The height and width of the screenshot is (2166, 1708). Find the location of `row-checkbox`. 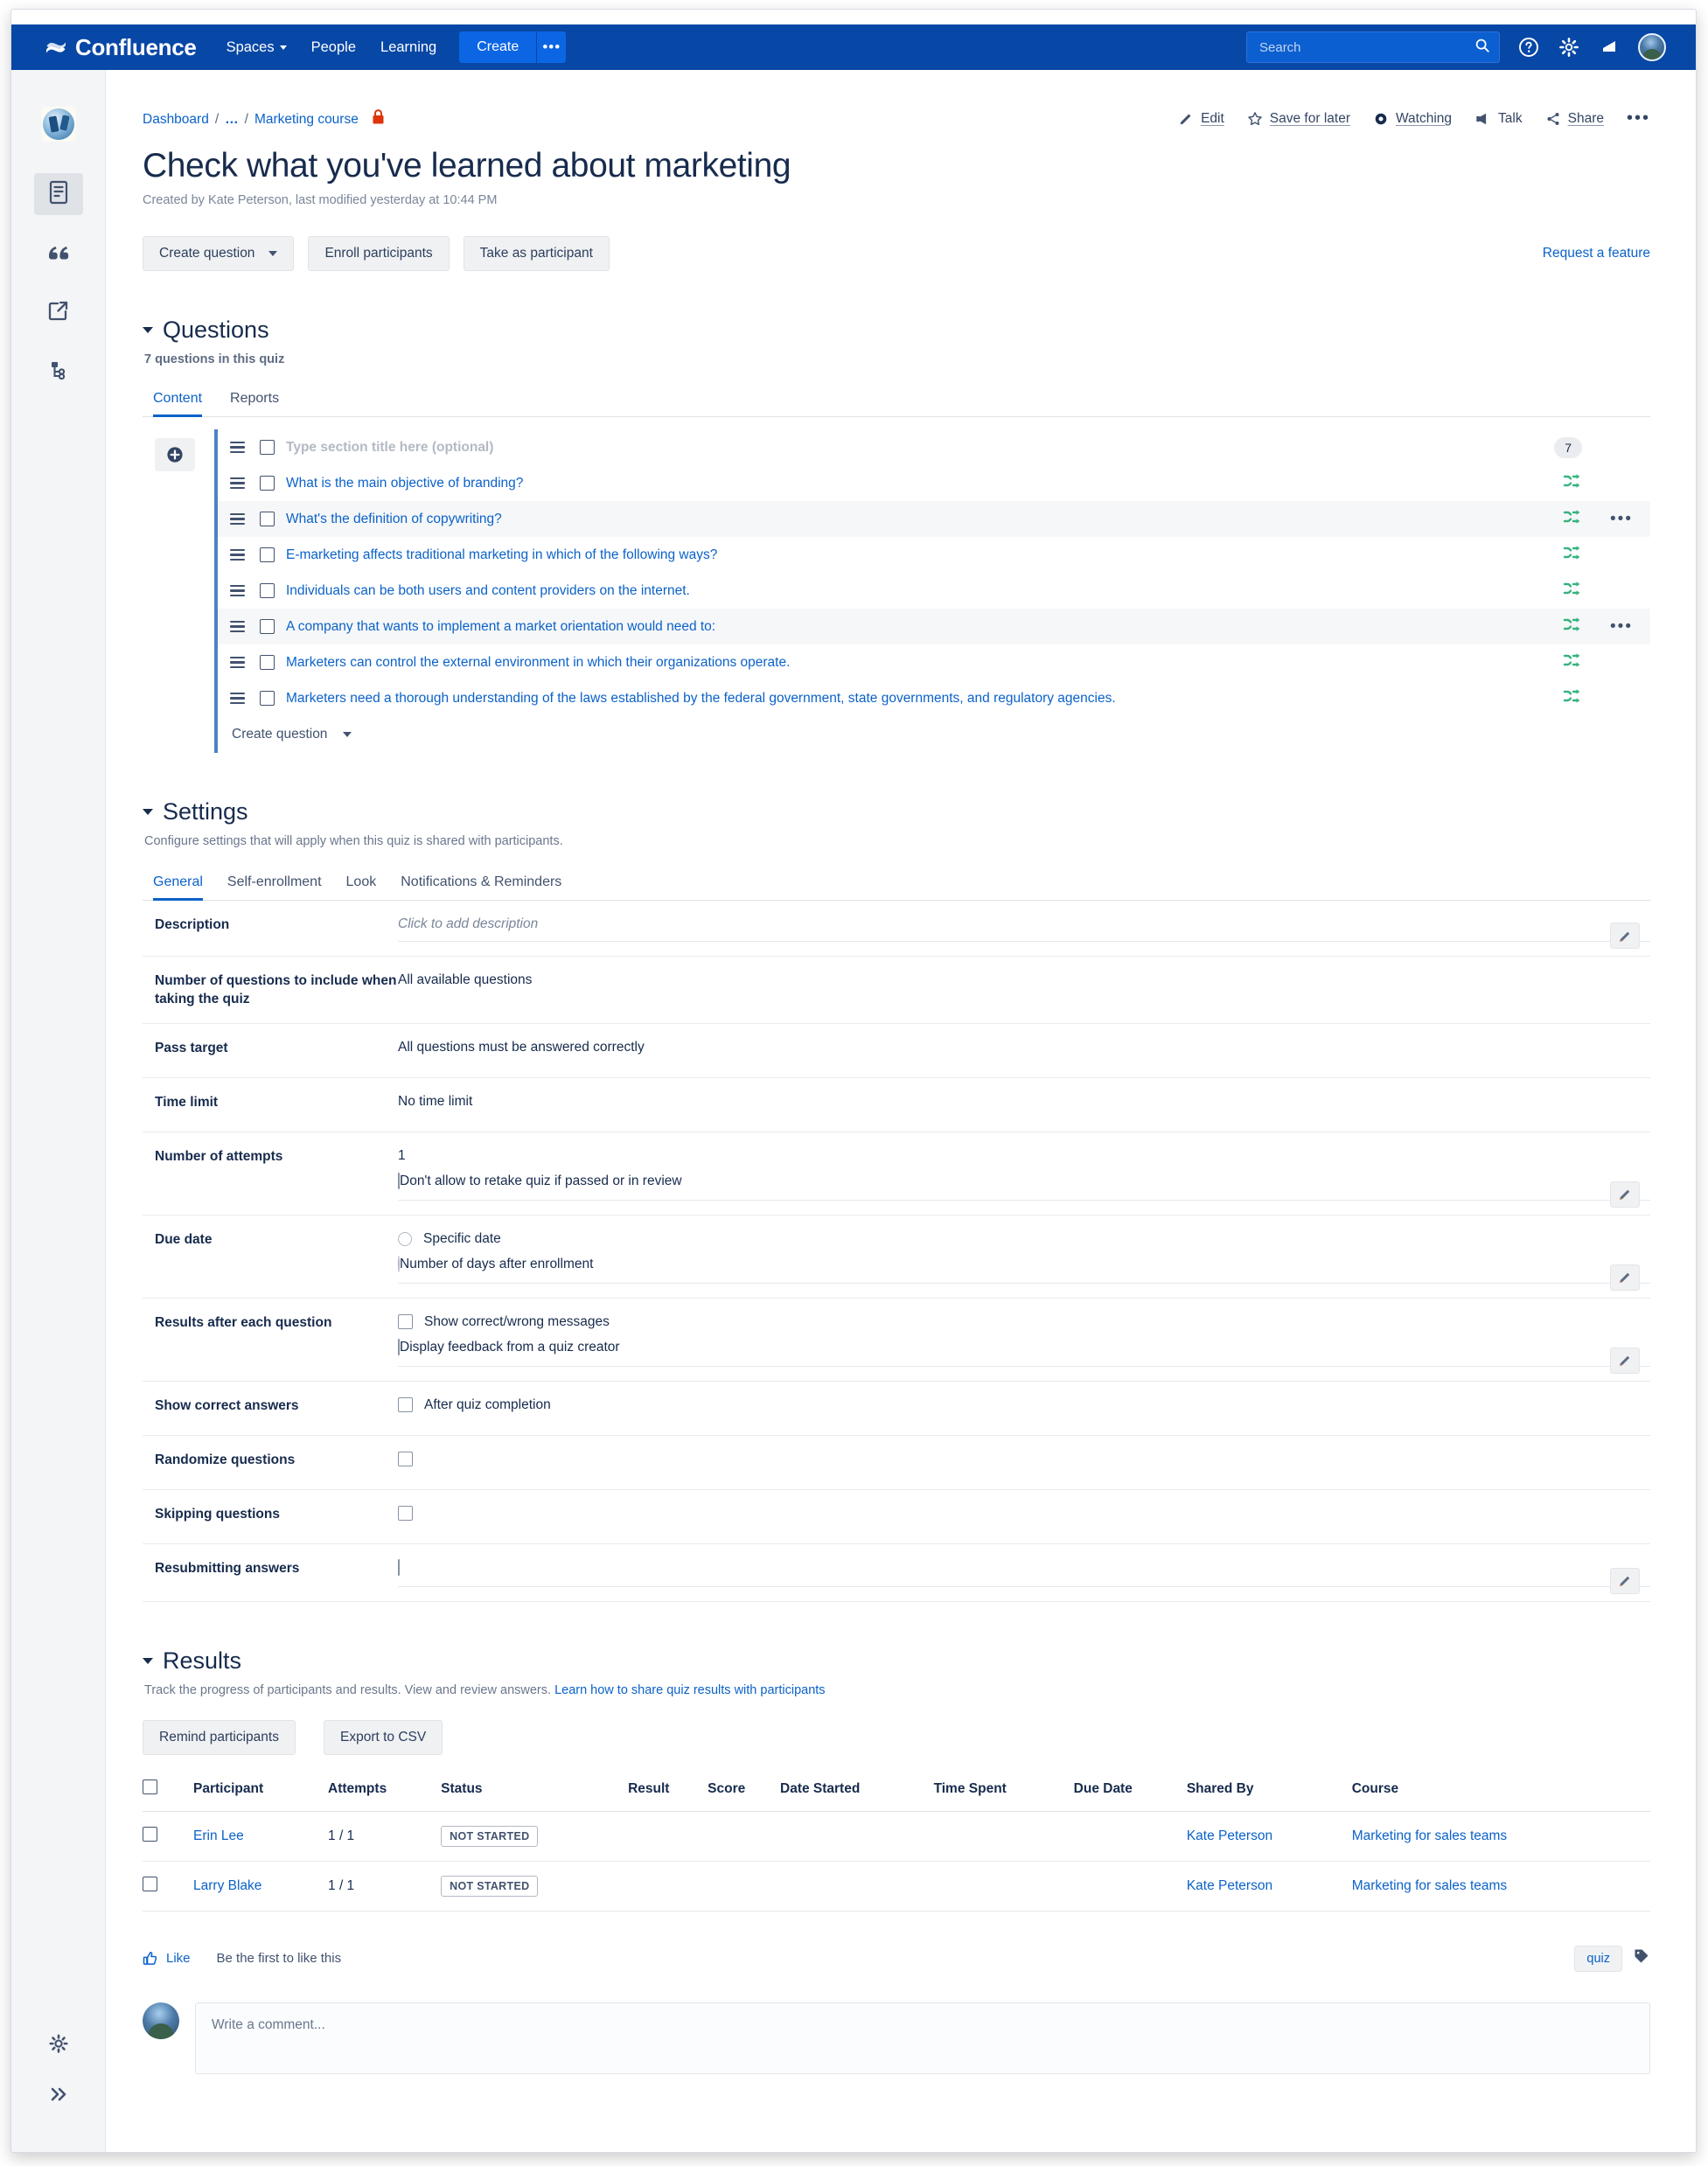

row-checkbox is located at coordinates (150, 1834).